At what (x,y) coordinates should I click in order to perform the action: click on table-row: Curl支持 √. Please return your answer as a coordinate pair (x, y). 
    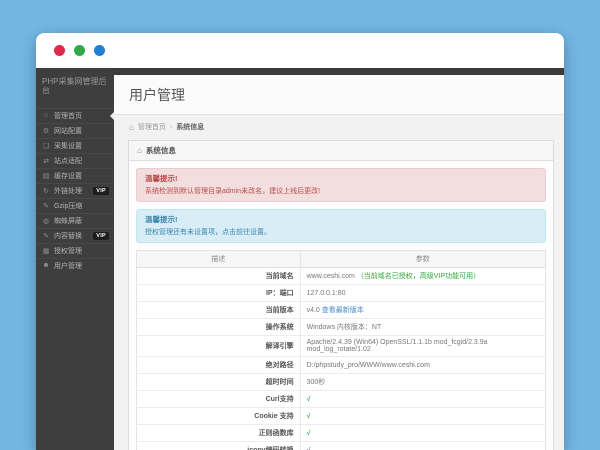
    Looking at the image, I should click on (341, 399).